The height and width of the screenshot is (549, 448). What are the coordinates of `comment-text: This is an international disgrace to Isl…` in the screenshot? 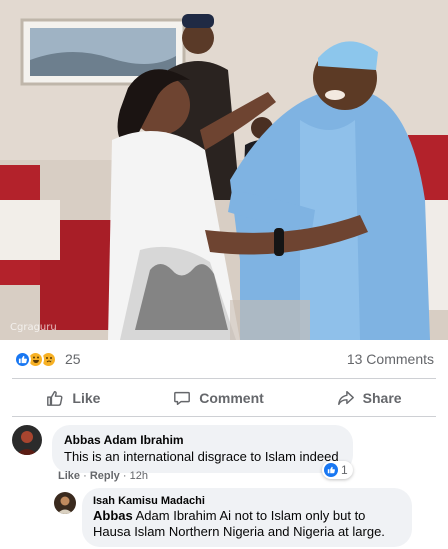 It's located at (201, 456).